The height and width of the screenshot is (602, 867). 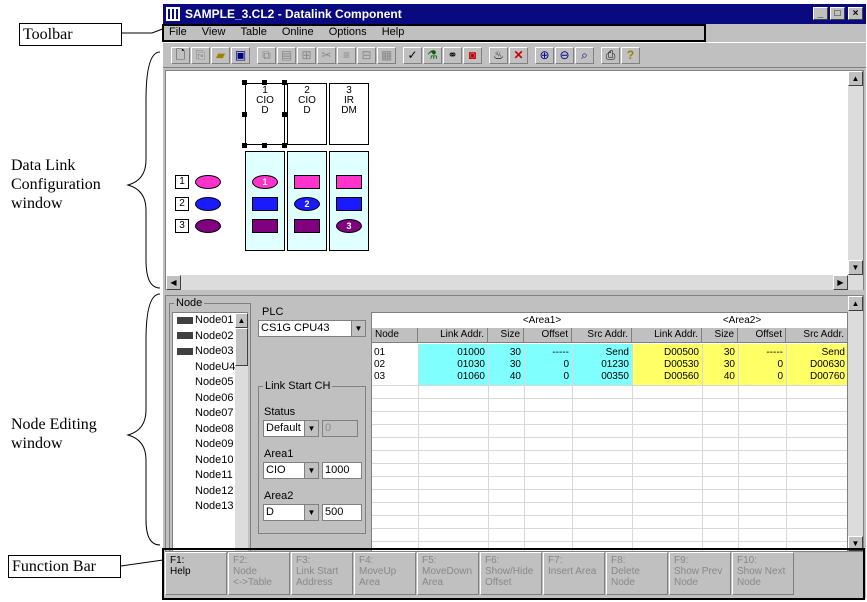 I want to click on open-file-icon: ⎘, so click(x=200, y=55).